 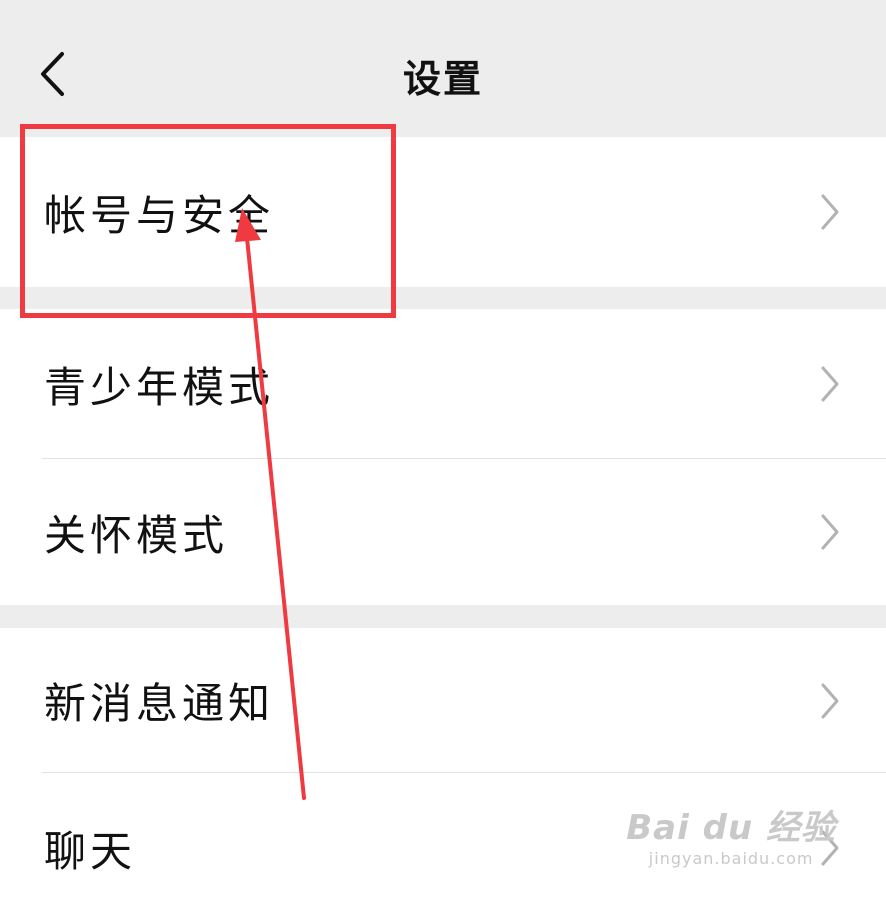 I want to click on settings-item-label: 帐号与安全, so click(x=159, y=215).